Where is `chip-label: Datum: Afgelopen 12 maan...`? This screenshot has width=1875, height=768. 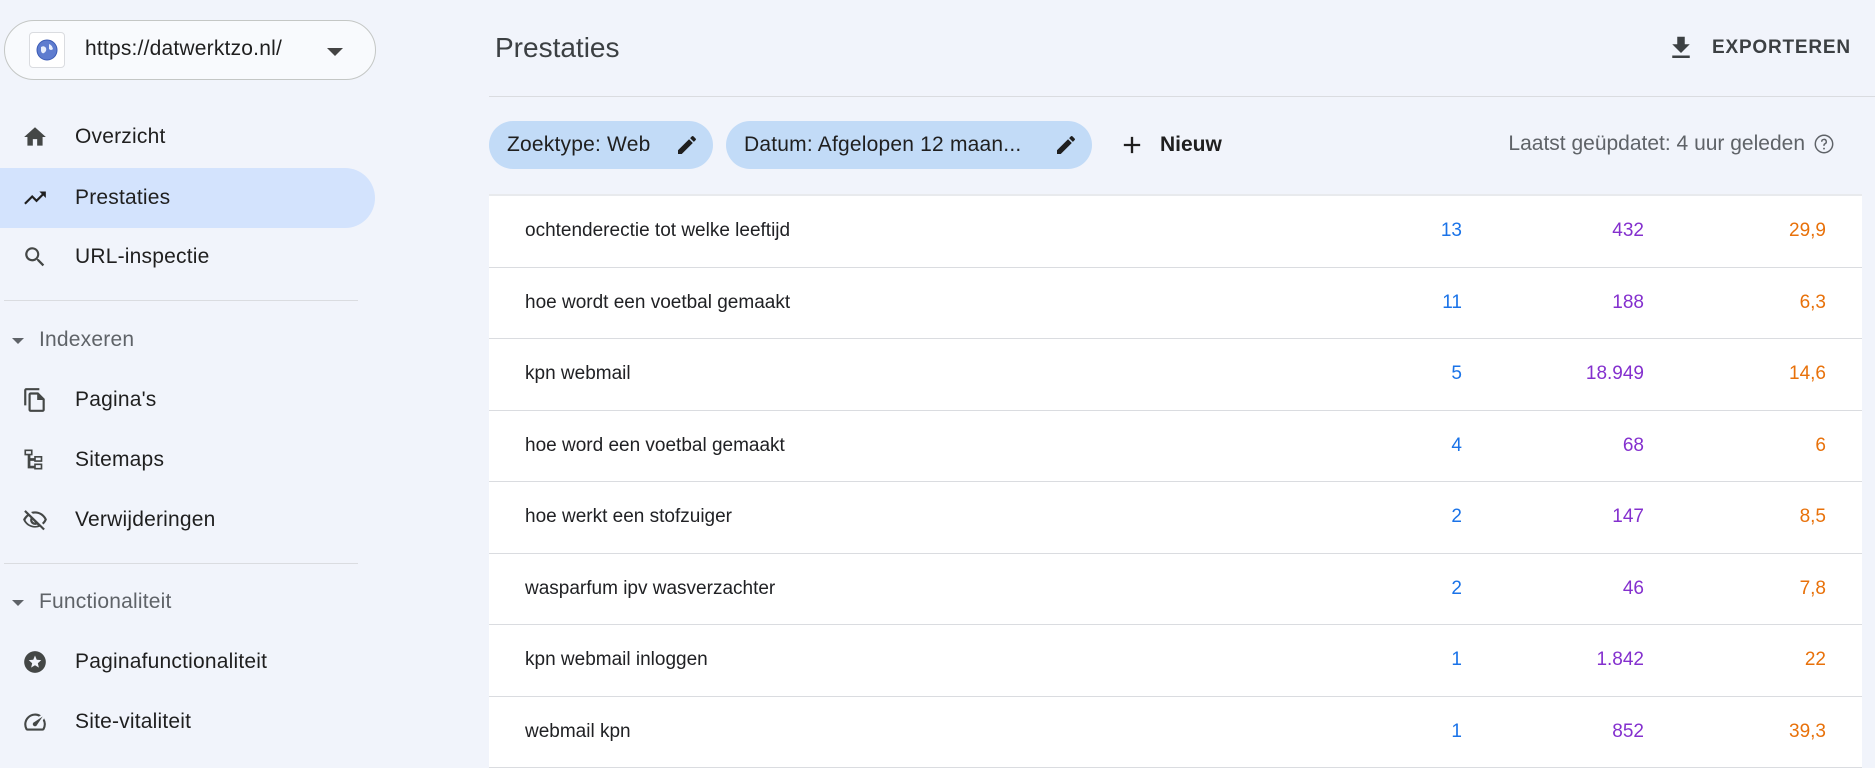
chip-label: Datum: Afgelopen 12 maan... is located at coordinates (882, 145).